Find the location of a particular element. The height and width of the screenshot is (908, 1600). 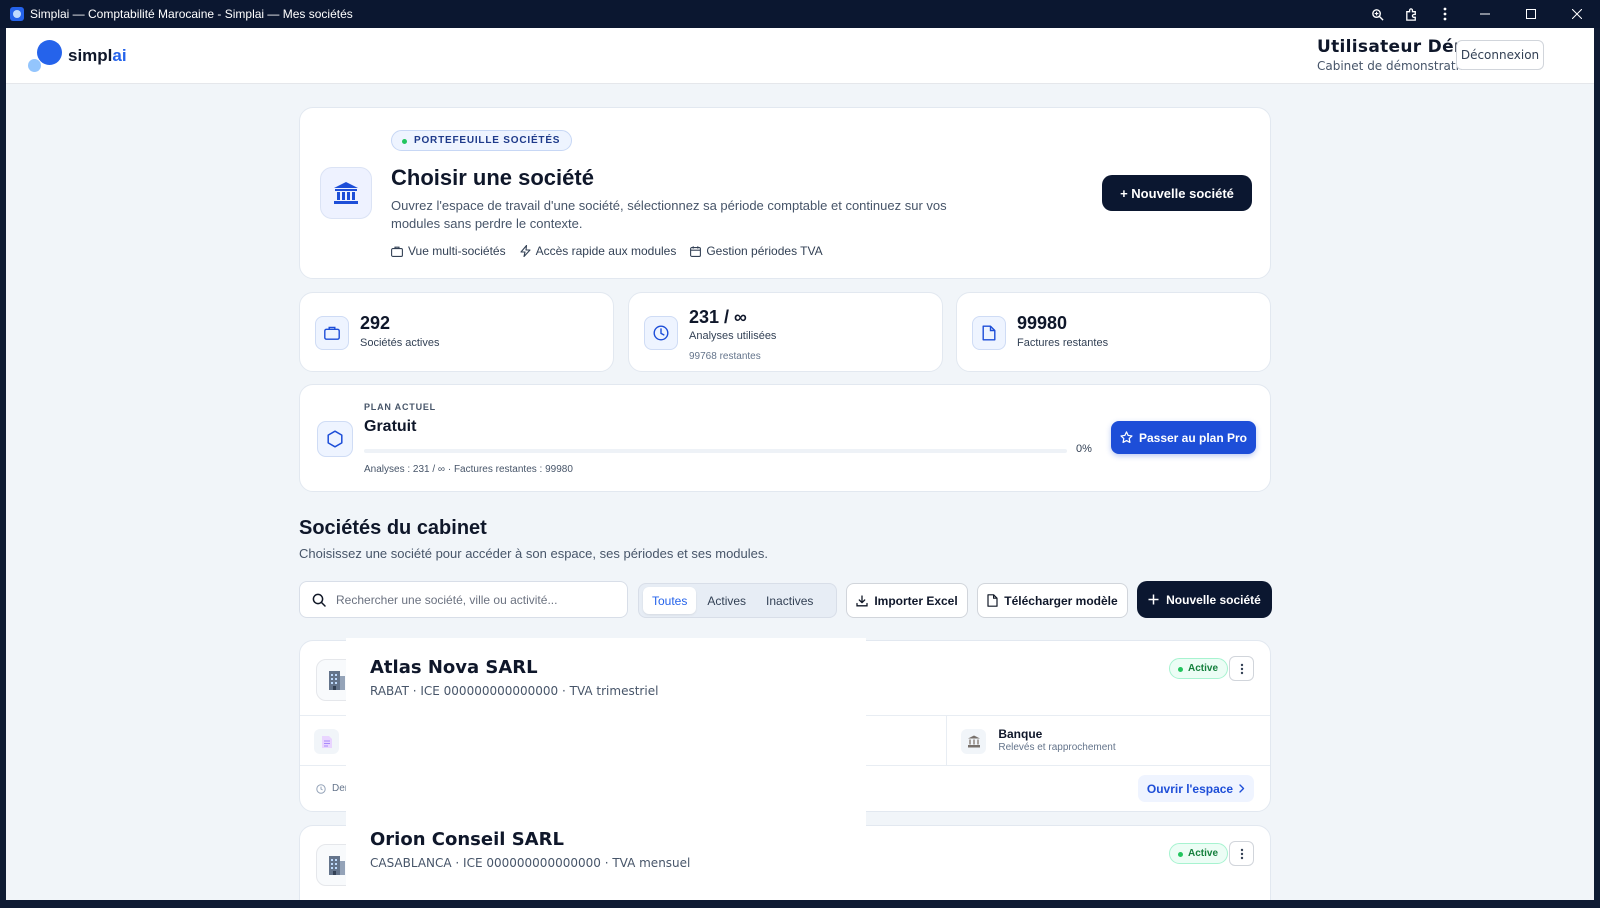

import-excel-button: Importer Excel is located at coordinates (907, 600).